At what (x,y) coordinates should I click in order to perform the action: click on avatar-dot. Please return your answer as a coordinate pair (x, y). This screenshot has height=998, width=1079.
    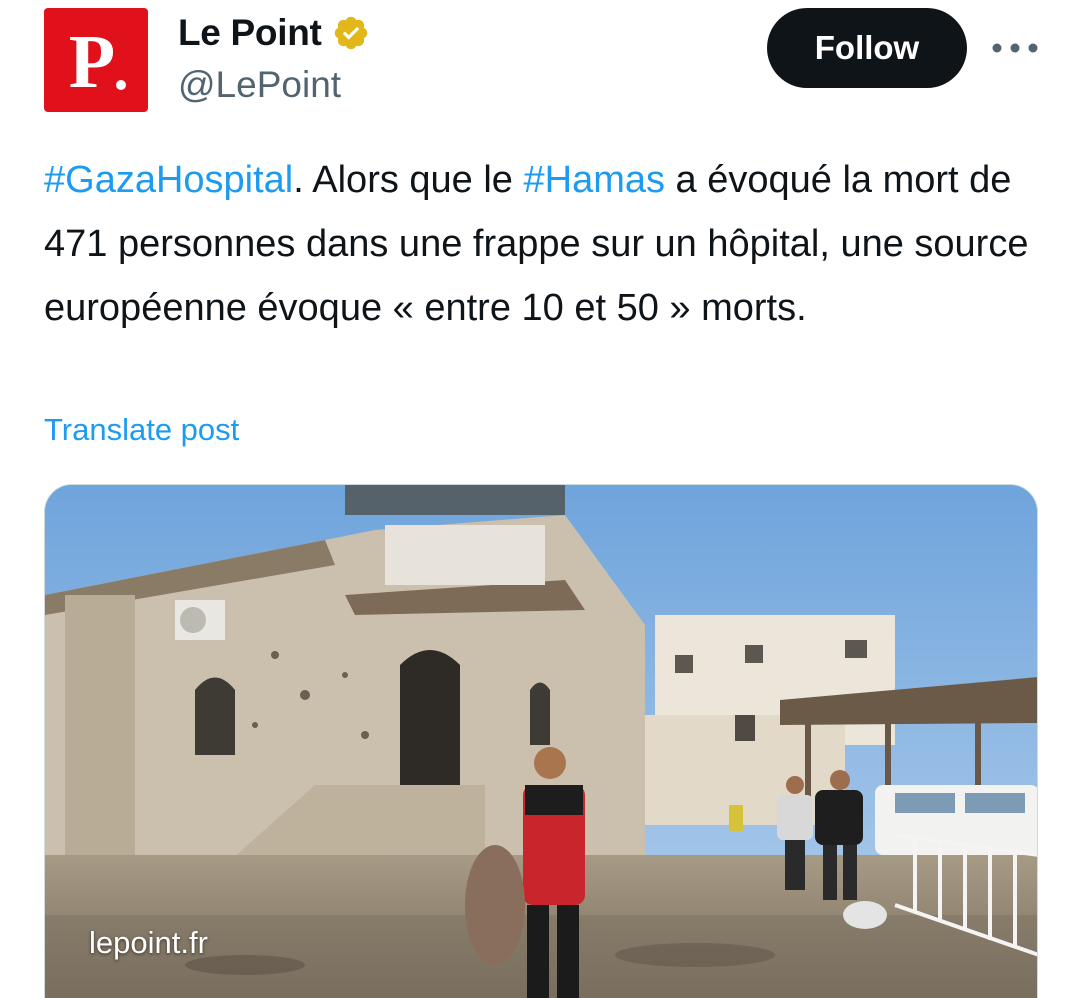
    Looking at the image, I should click on (121, 85).